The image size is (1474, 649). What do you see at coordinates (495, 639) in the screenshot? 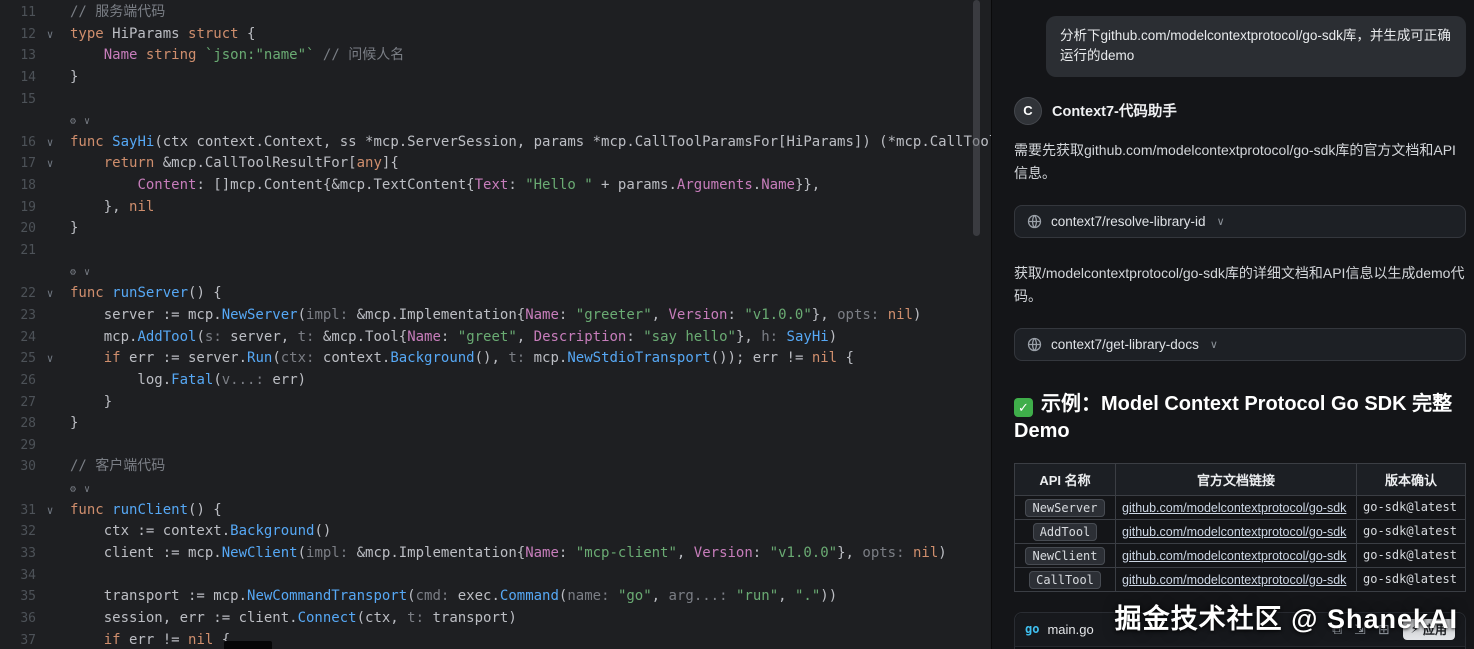
I see `code-line: 37 if err != nil {` at bounding box center [495, 639].